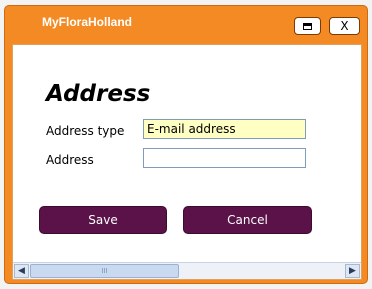 This screenshot has width=372, height=289. I want to click on close-icon: X, so click(344, 26).